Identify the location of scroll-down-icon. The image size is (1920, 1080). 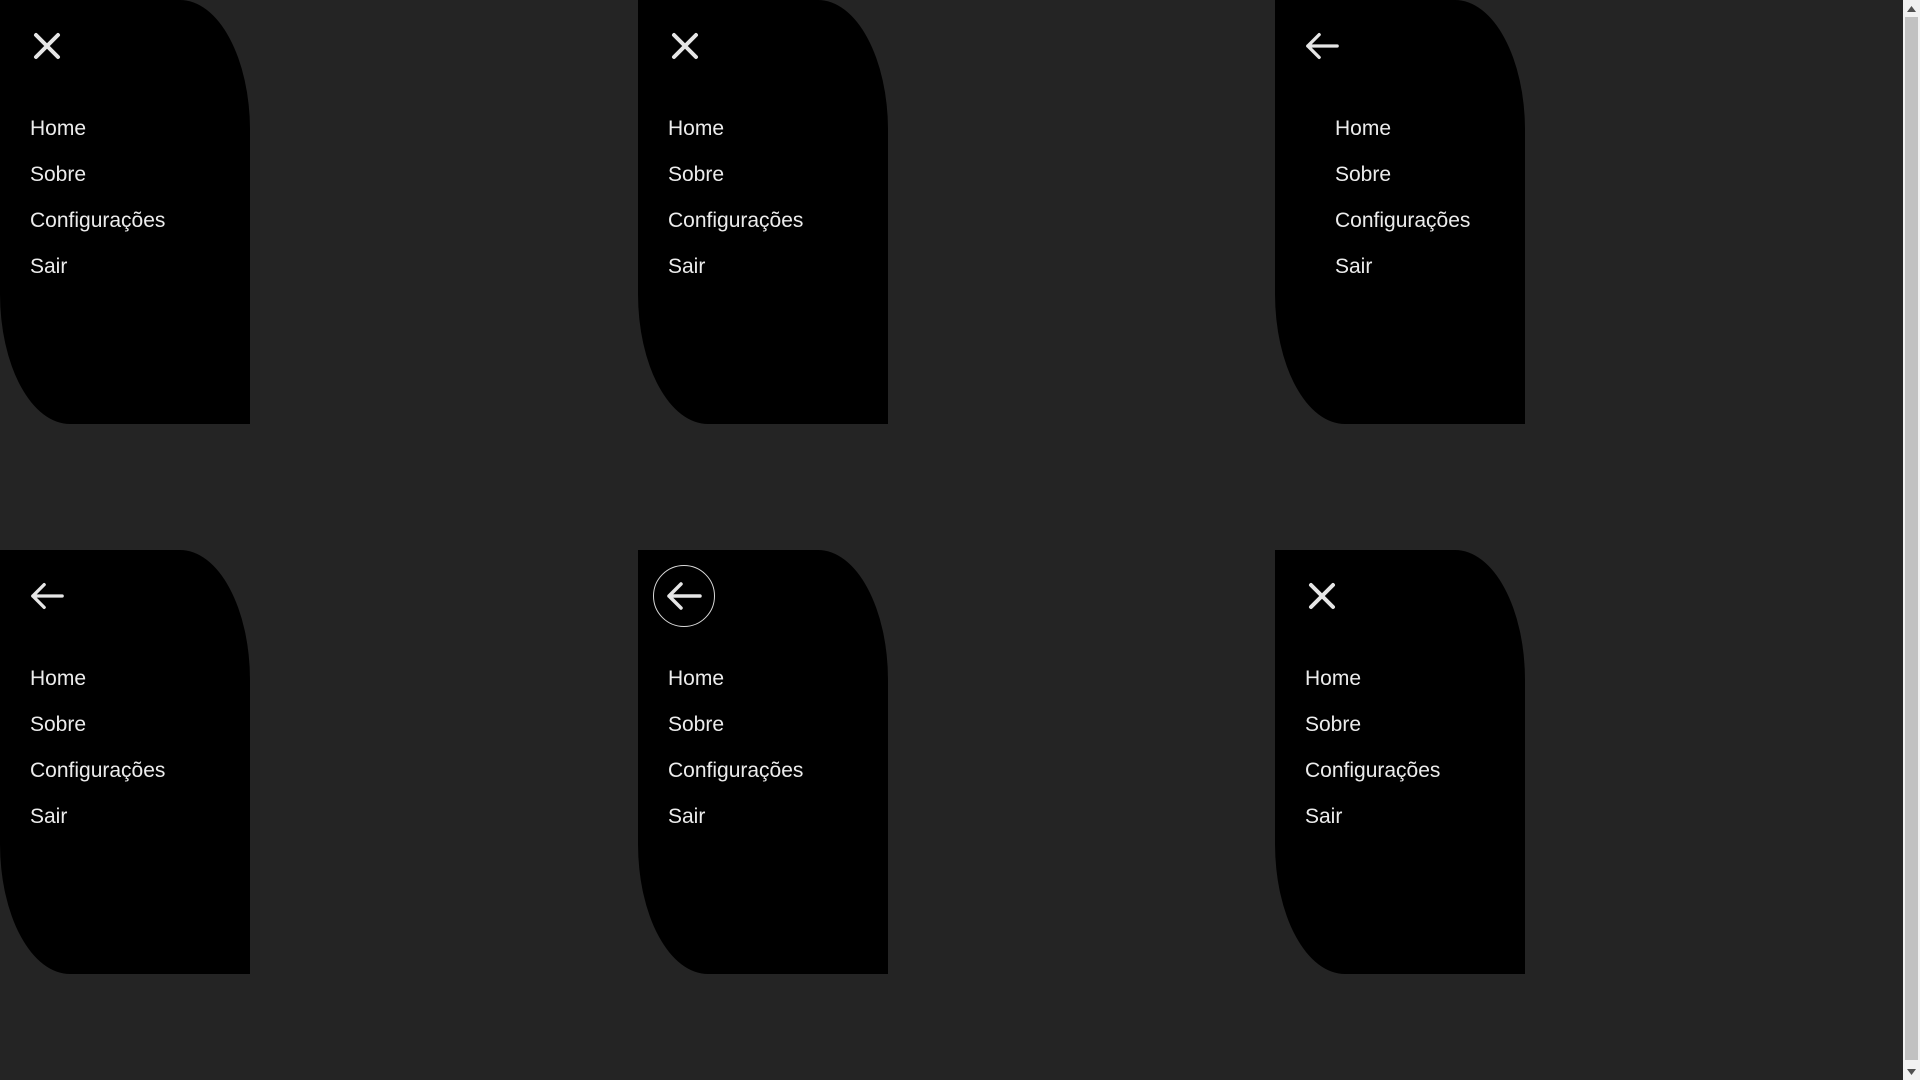
(1911, 1071).